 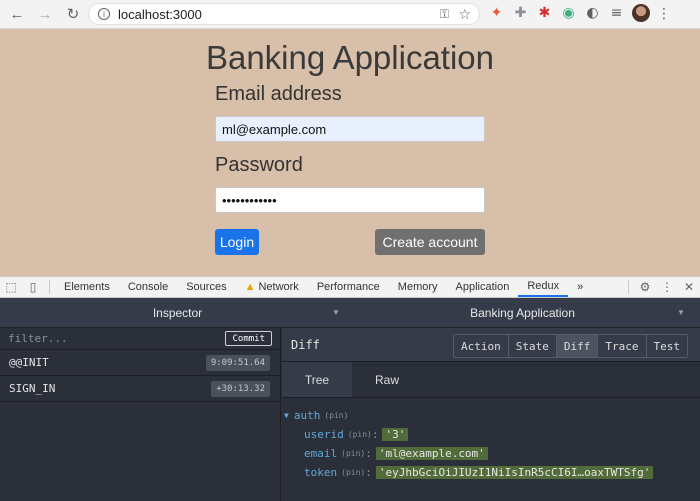 I want to click on devtools-actions: ⚙ ⋮ ✕, so click(x=661, y=287).